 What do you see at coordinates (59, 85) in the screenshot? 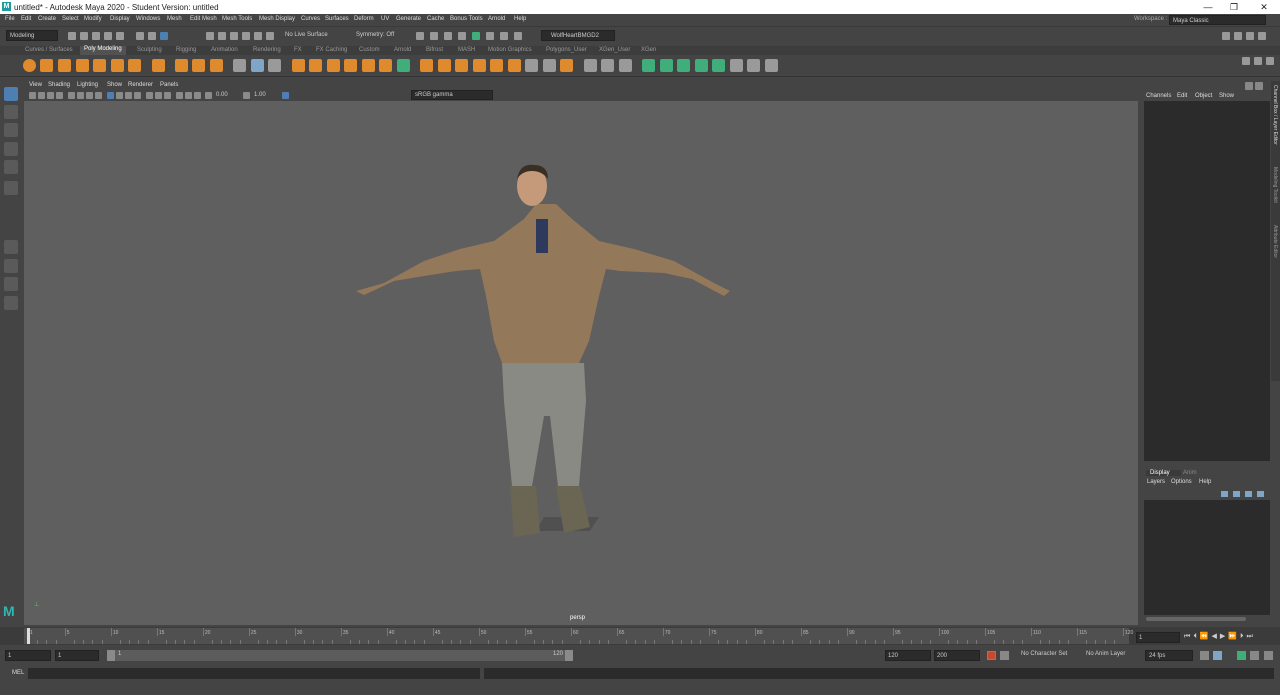
I see `panel-menu-shading: Shading` at bounding box center [59, 85].